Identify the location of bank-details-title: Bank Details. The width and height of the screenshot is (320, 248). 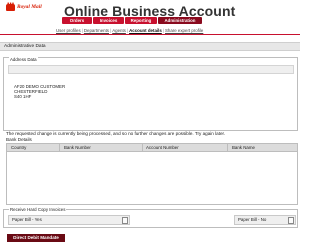
(19, 139).